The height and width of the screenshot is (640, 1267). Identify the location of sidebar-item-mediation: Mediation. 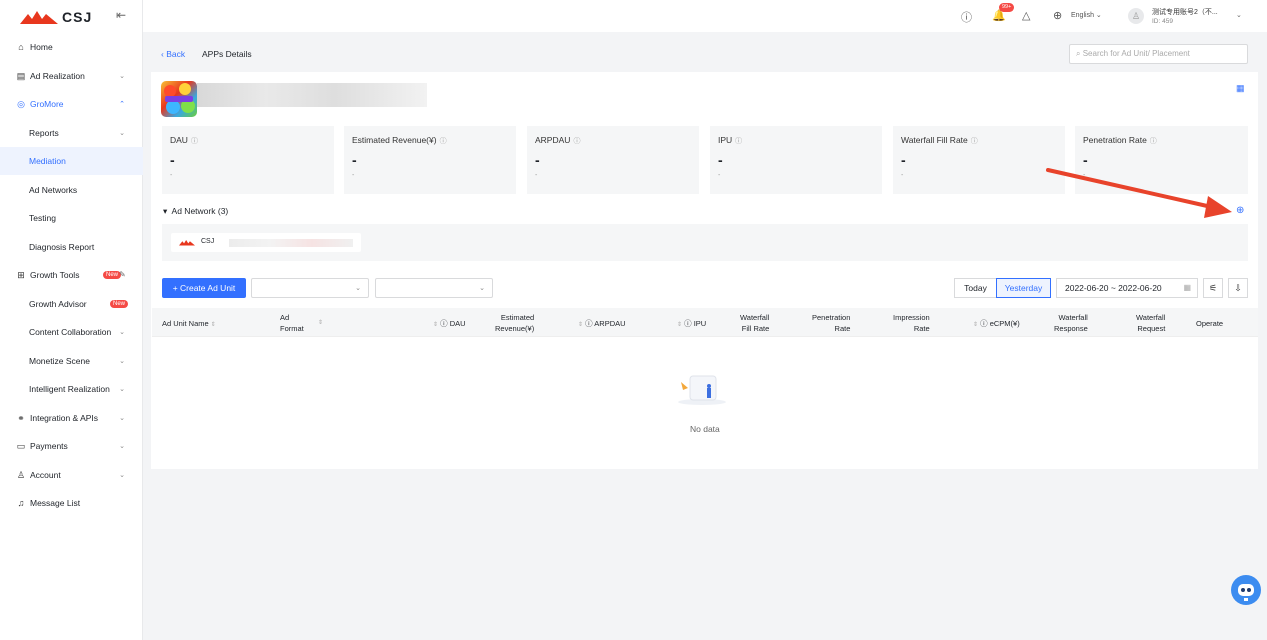
(71, 161).